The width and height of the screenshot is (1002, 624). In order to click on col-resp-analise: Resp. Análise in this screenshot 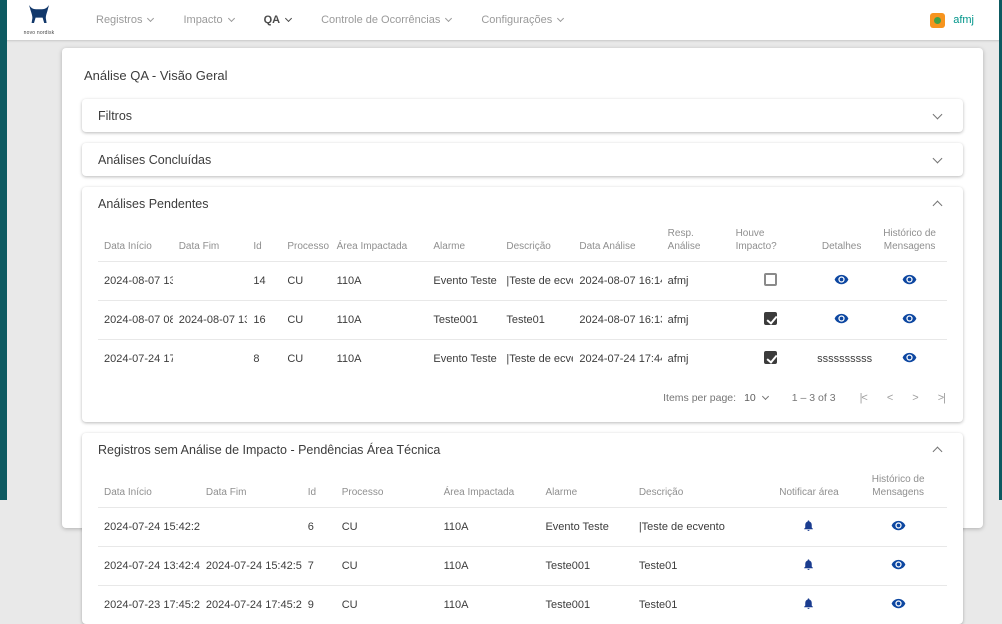, I will do `click(696, 241)`.